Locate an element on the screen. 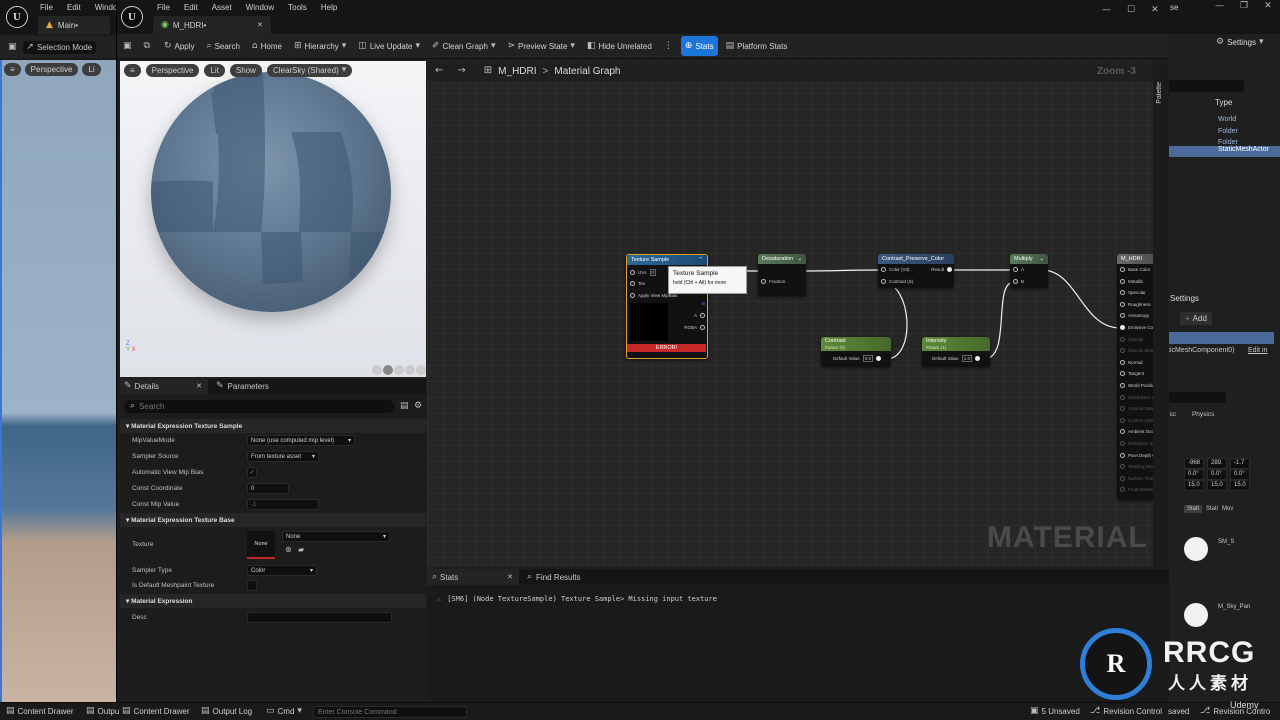 This screenshot has width=1280, height=720. cube-icon is located at coordinates (410, 370).